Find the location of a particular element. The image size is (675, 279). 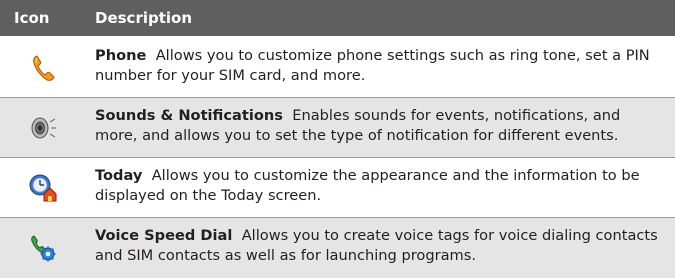

header-icon-column: Icon is located at coordinates (32, 18).